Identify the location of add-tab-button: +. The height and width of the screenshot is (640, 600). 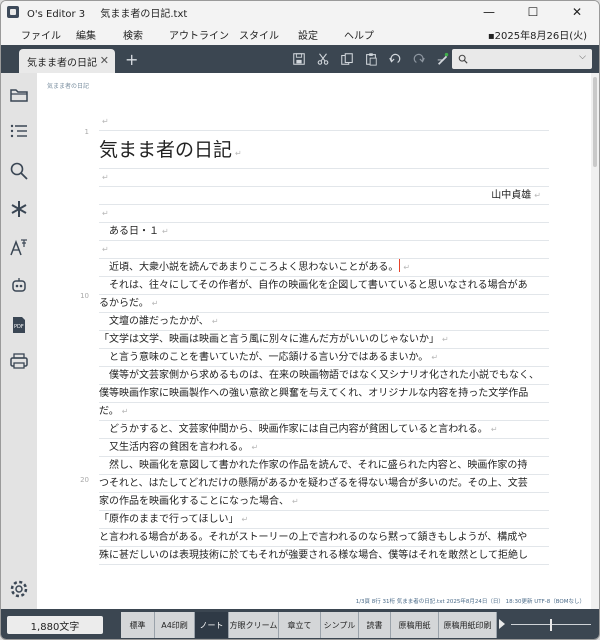
(131, 59).